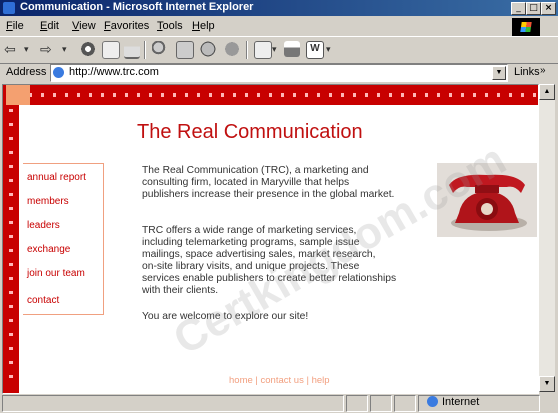 The image size is (558, 413). Describe the element at coordinates (499, 73) in the screenshot. I see `address-dropdown-button: ▼` at that location.